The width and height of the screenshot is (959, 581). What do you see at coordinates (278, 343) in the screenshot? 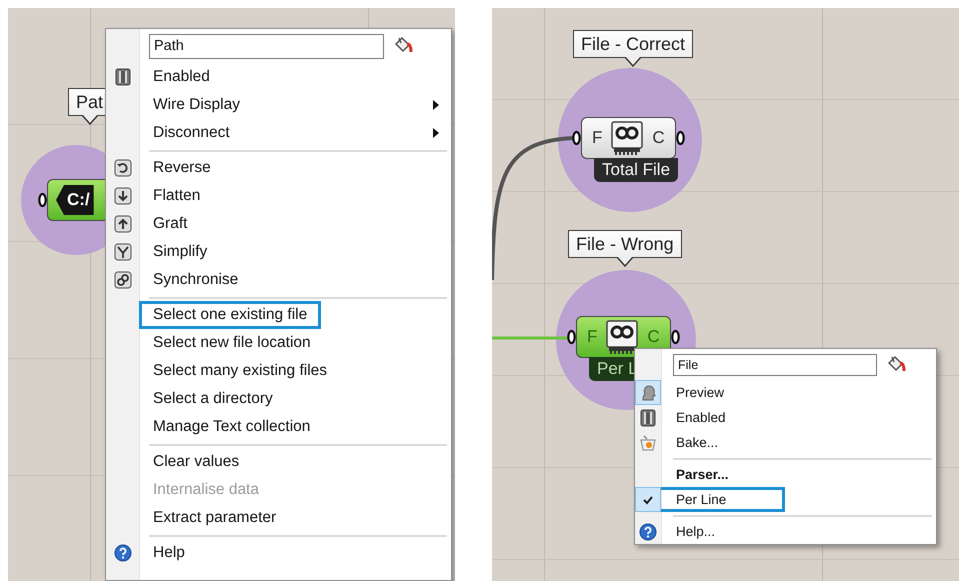
I see `menu-item: Select new file location` at bounding box center [278, 343].